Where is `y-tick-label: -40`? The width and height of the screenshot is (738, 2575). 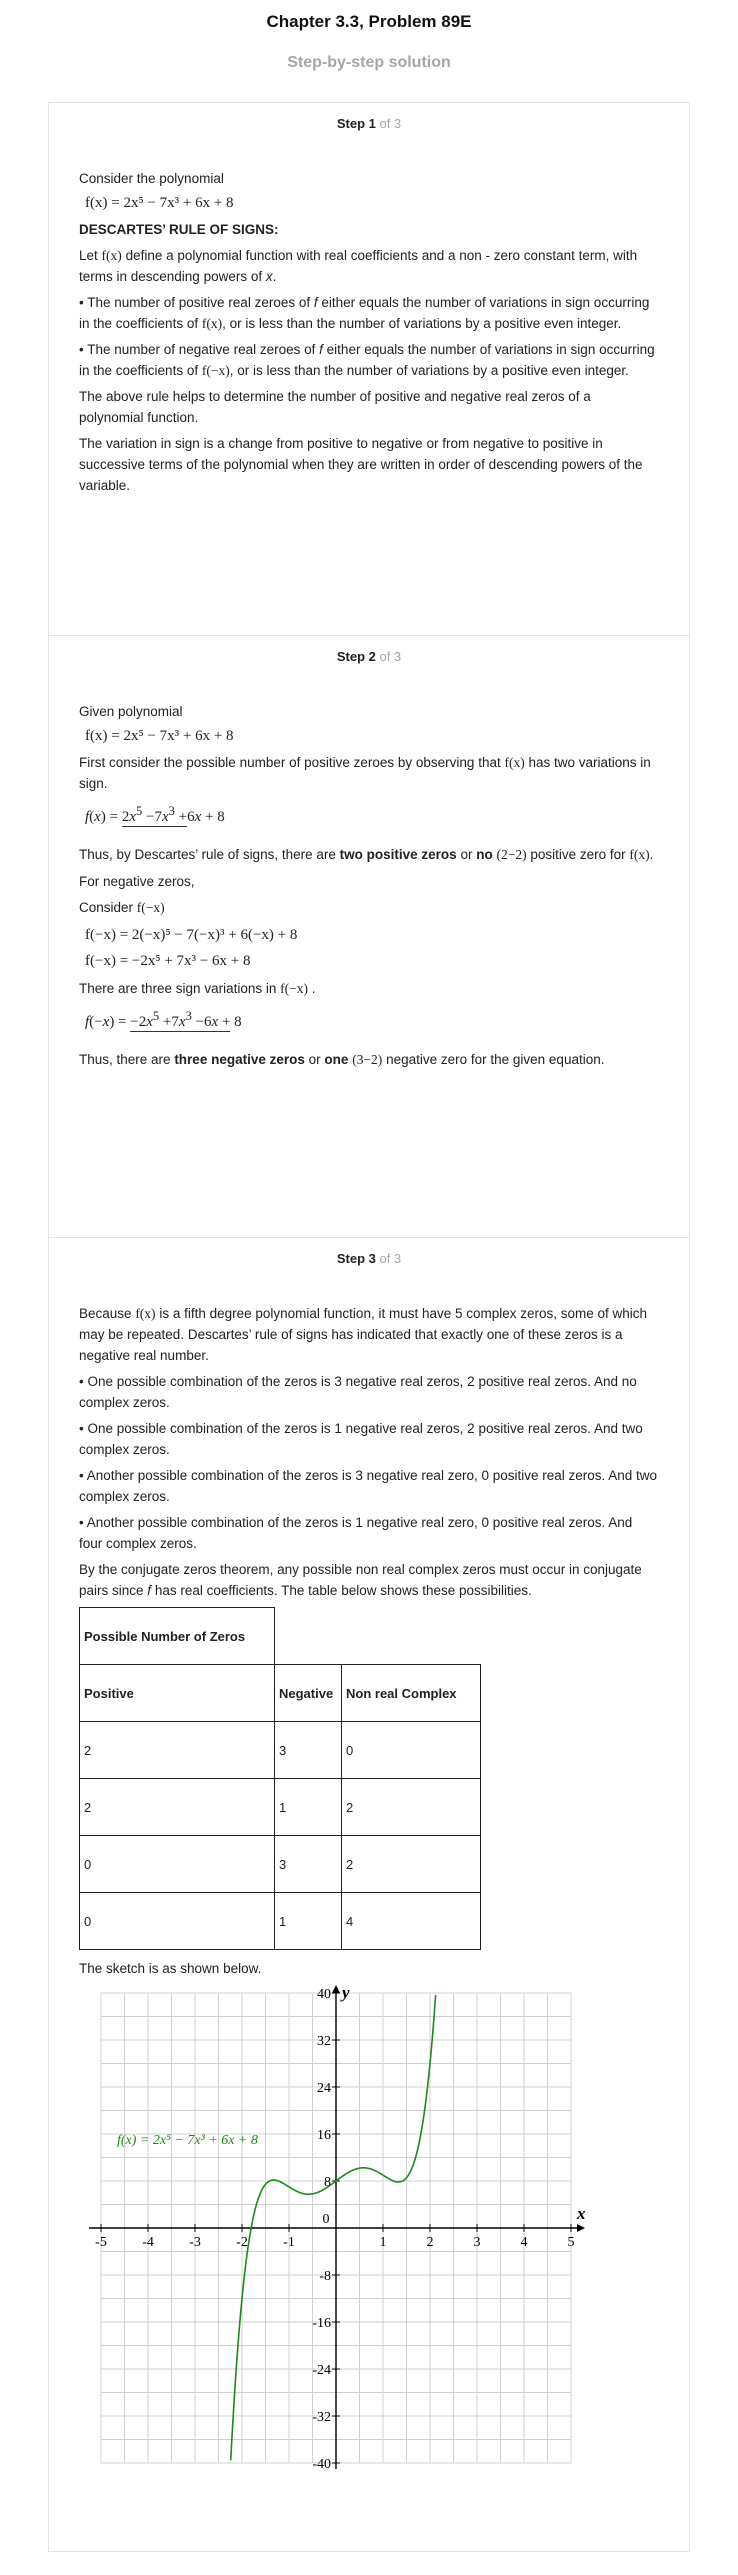 y-tick-label: -40 is located at coordinates (321, 2464).